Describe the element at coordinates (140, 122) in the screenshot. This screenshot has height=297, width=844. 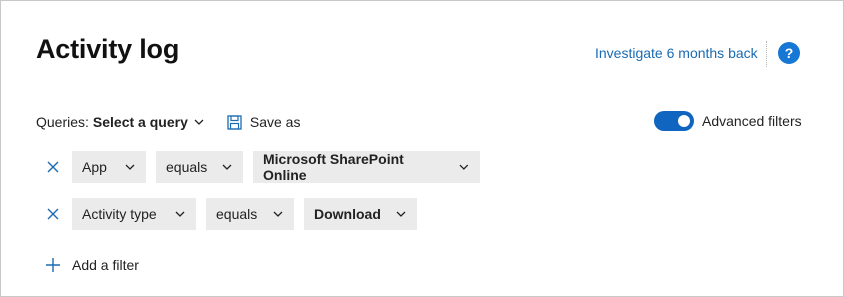
I see `query-selector-value: Select a query` at that location.